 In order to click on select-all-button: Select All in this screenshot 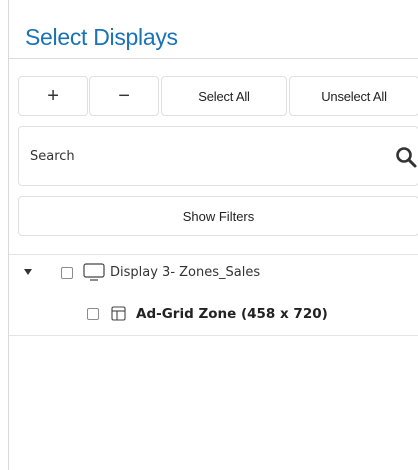, I will do `click(224, 96)`.